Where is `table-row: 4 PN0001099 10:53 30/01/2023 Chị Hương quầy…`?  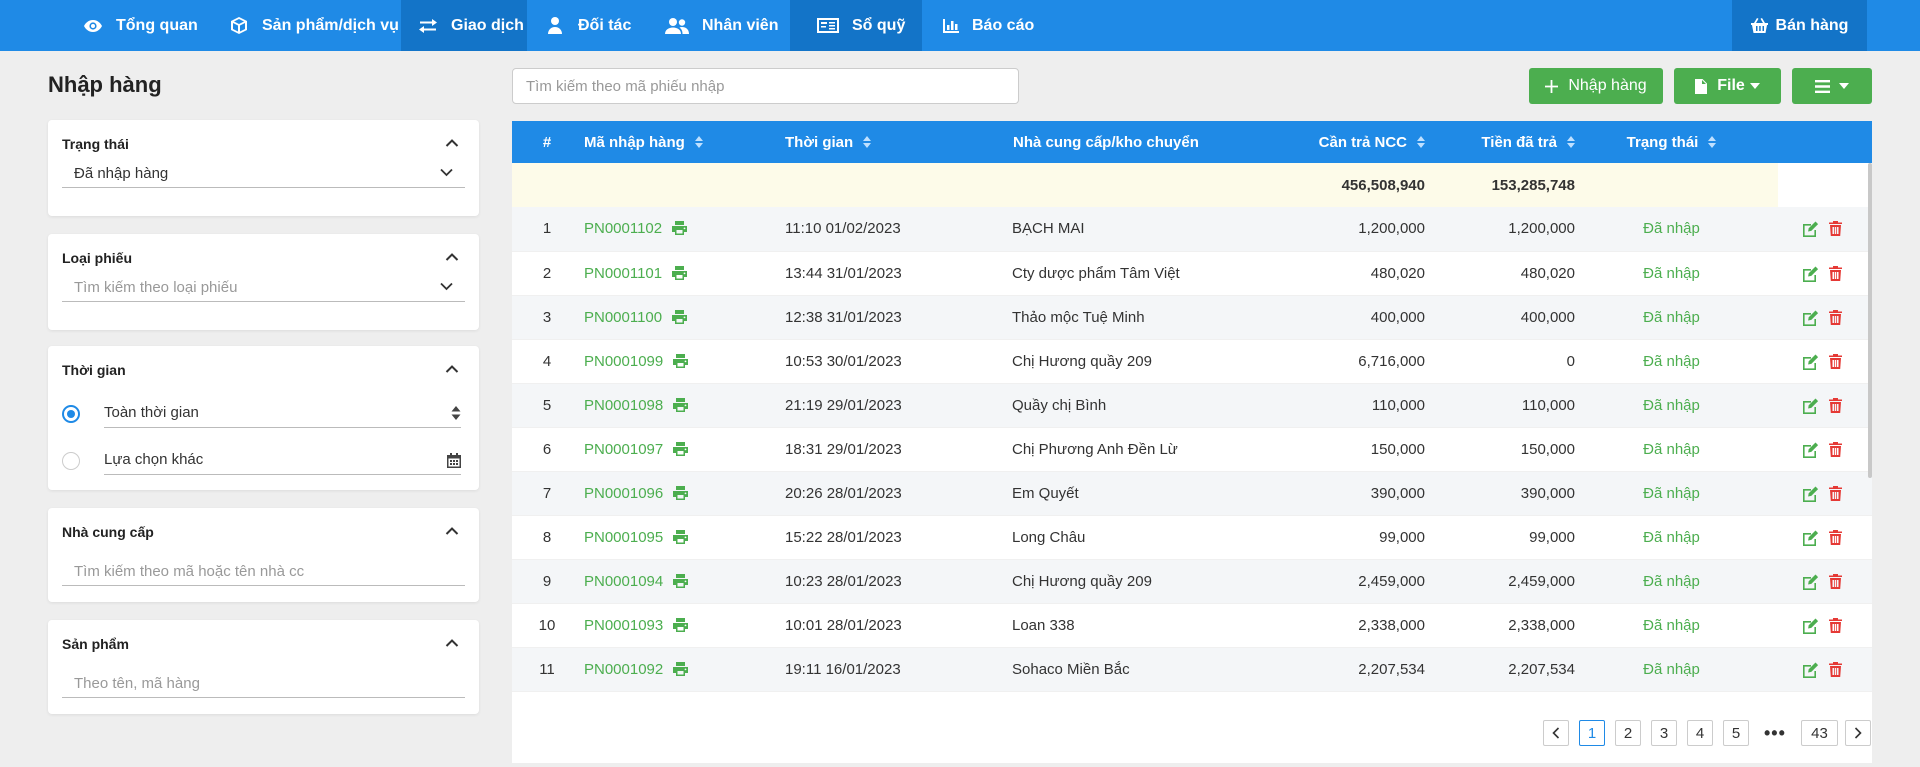
table-row: 4 PN0001099 10:53 30/01/2023 Chị Hương quầy… is located at coordinates (1192, 361).